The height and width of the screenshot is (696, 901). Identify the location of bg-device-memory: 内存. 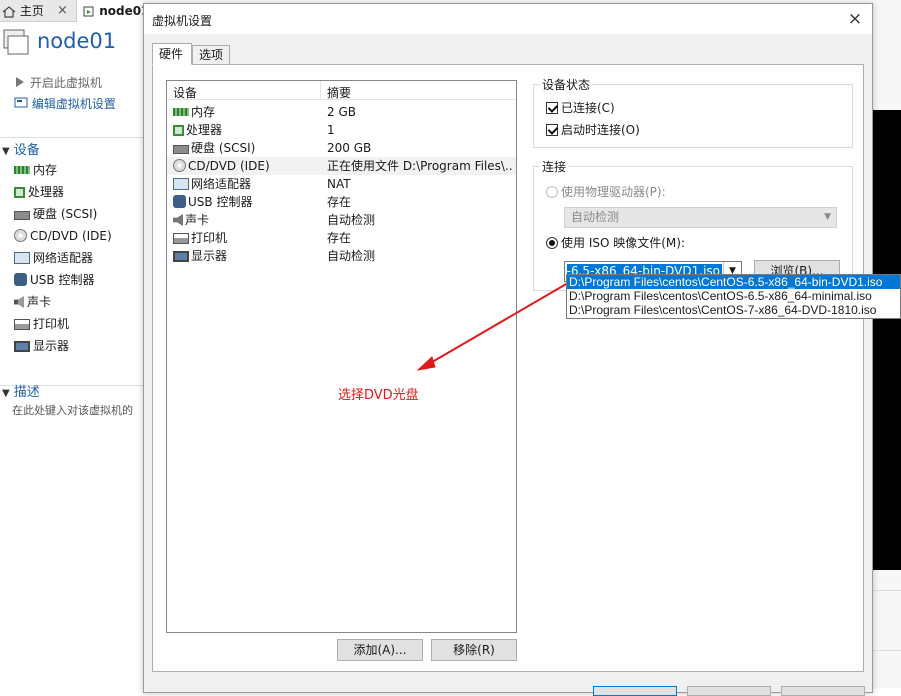
(63, 170).